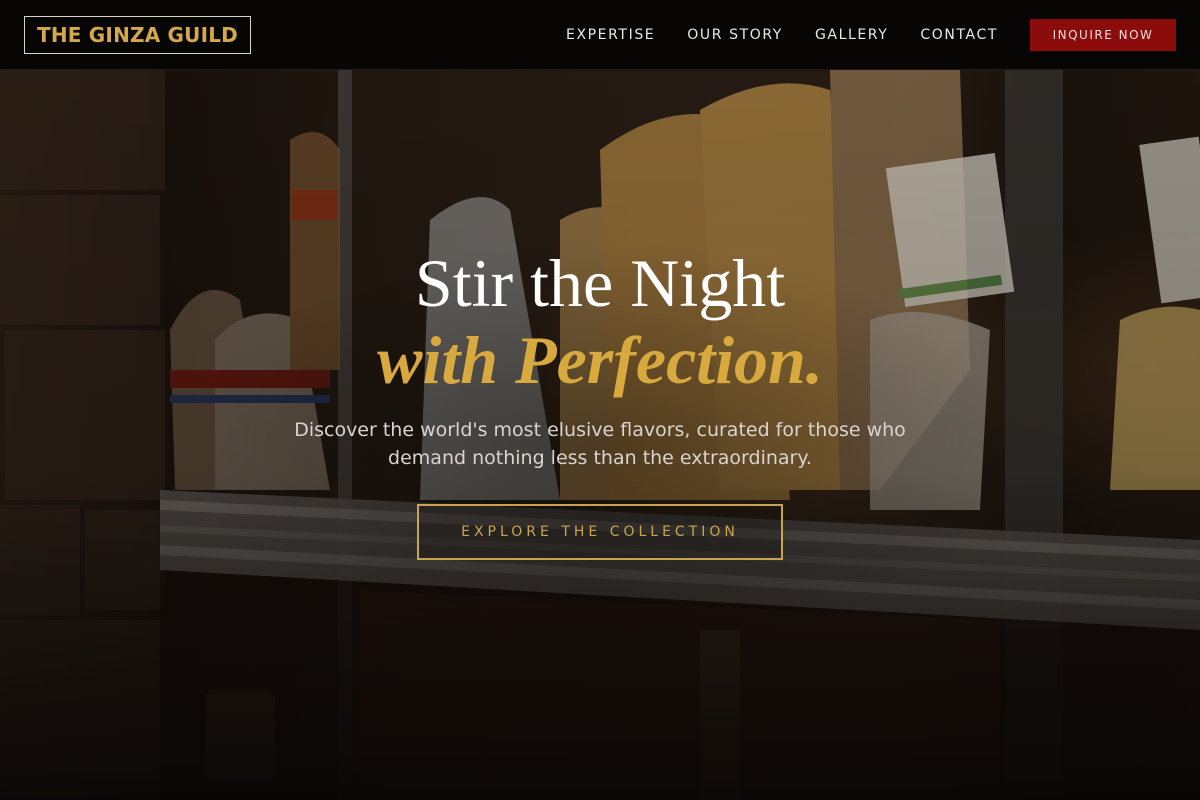 The height and width of the screenshot is (800, 1200). I want to click on nav-link-contact: CONTACT, so click(959, 35).